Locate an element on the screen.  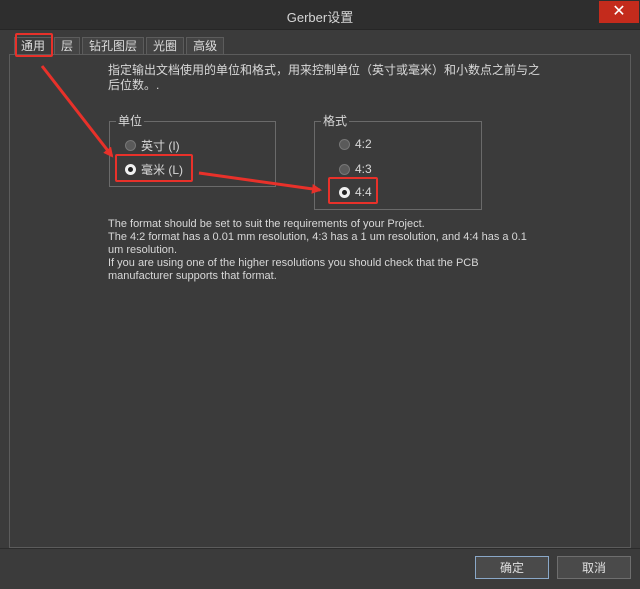
tab-bar: 通用 层 钻孔图层 光圈 高级 is located at coordinates (120, 46).